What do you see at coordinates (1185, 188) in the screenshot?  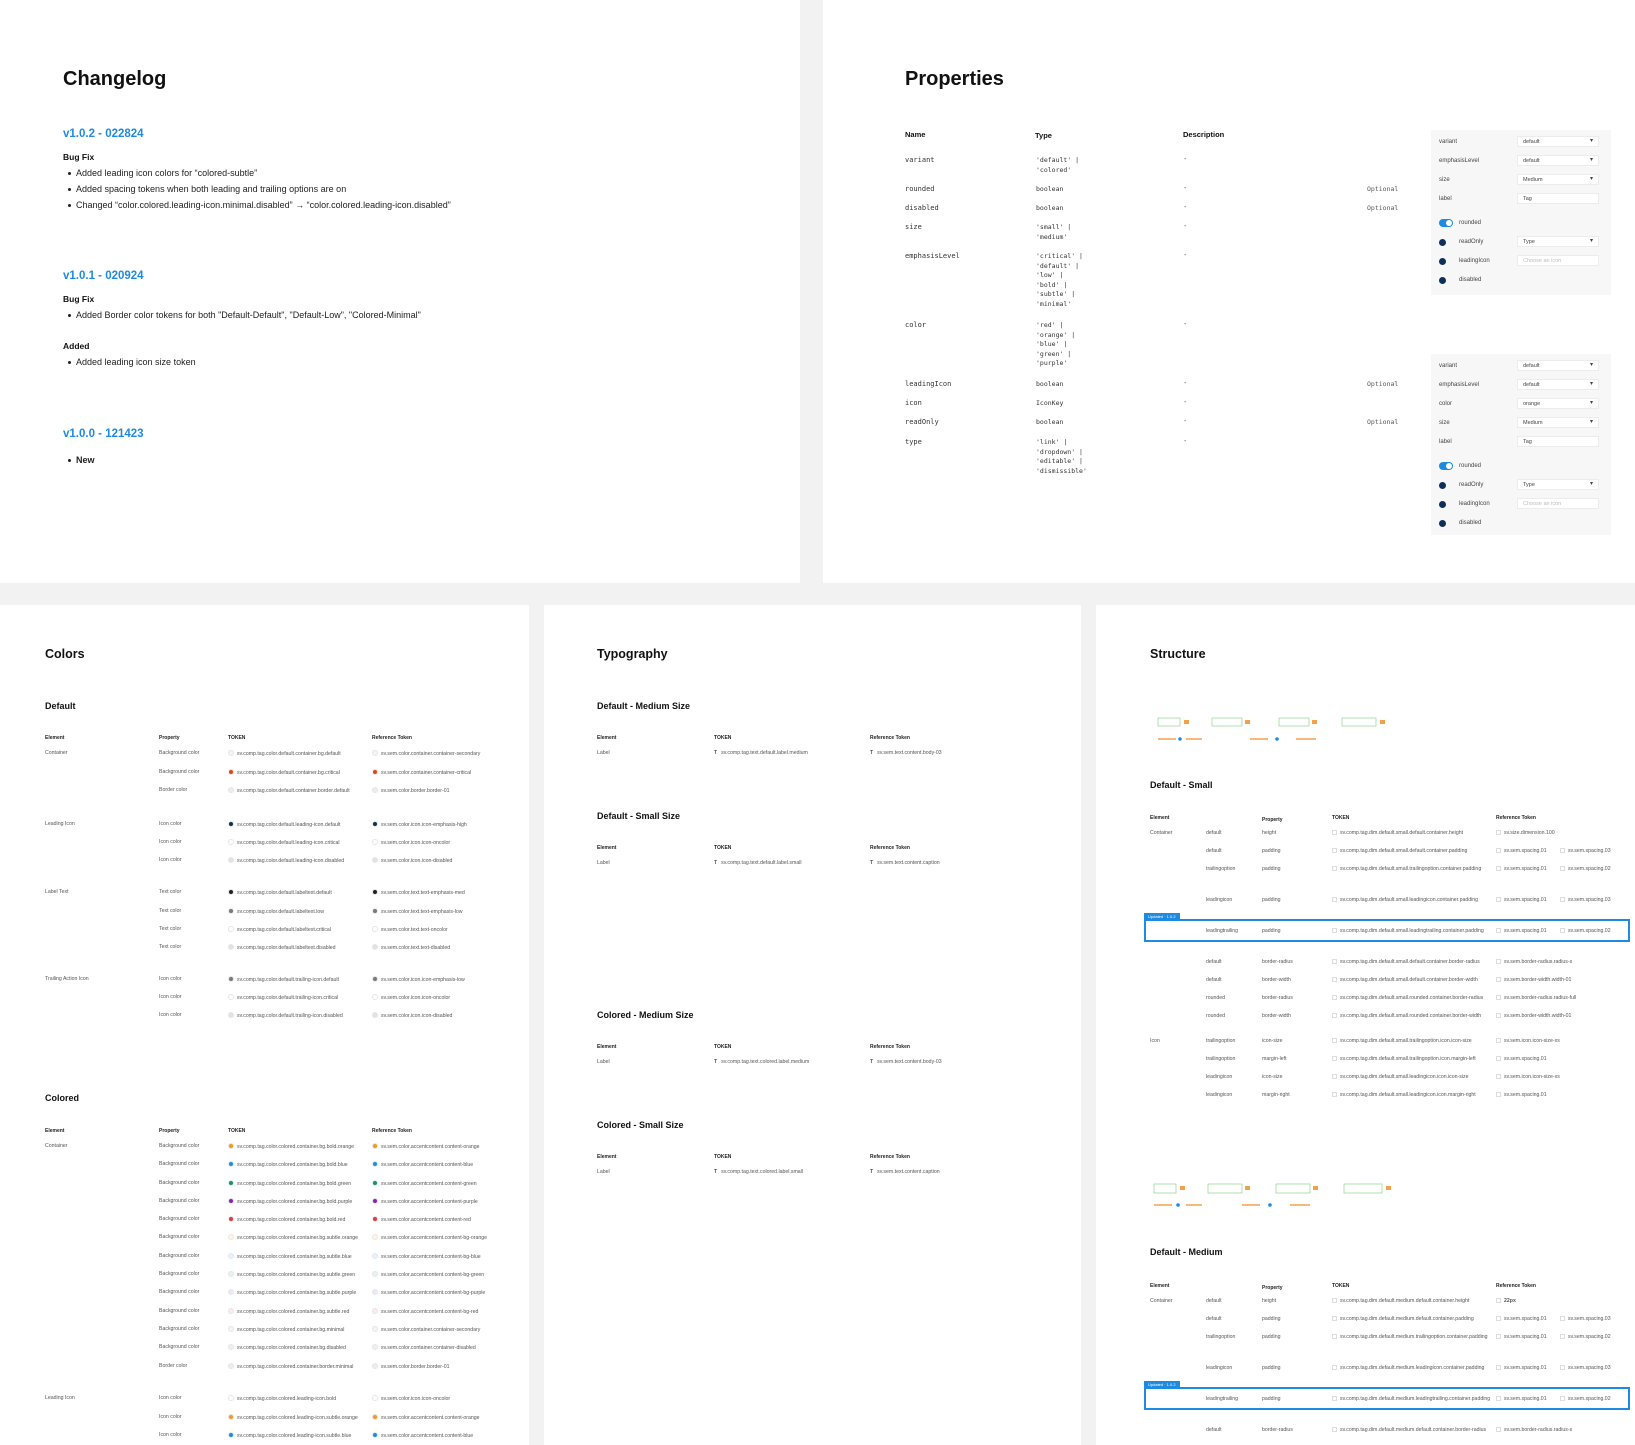 I see `prop-description: -` at bounding box center [1185, 188].